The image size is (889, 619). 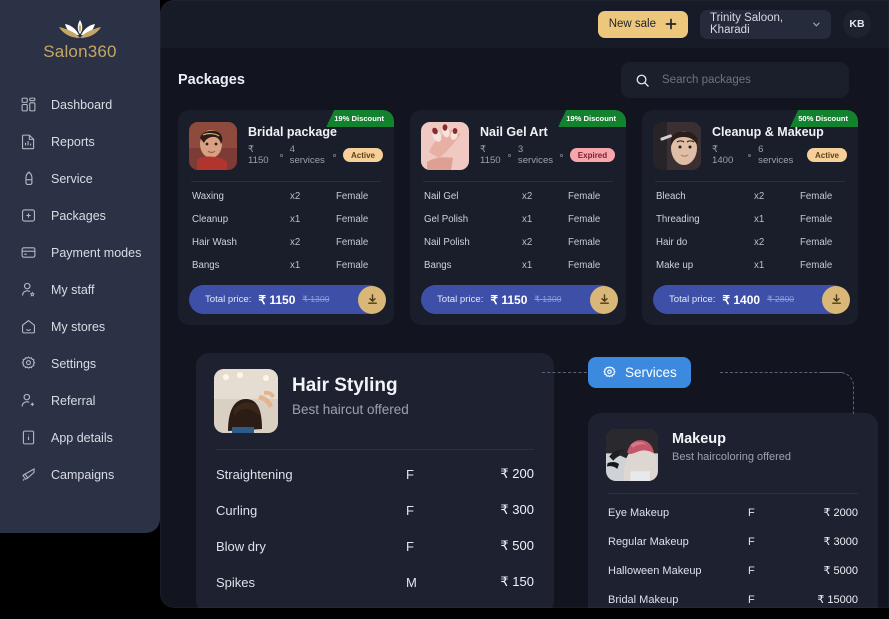 I want to click on service-price: ₹ 5000, so click(x=840, y=571).